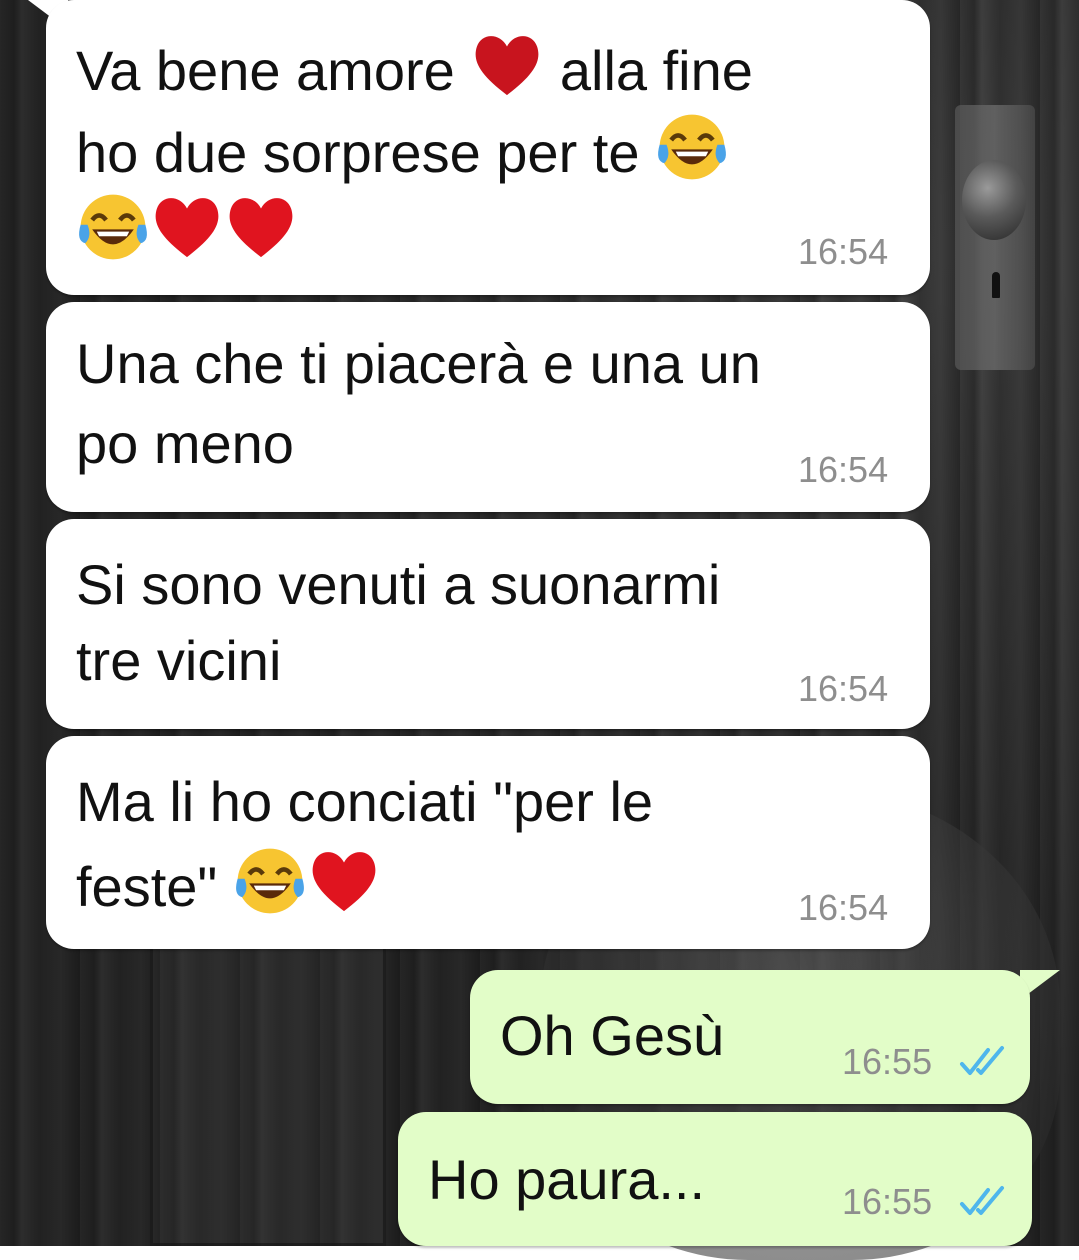 The height and width of the screenshot is (1260, 1079). Describe the element at coordinates (994, 200) in the screenshot. I see `doorknob-decoration` at that location.